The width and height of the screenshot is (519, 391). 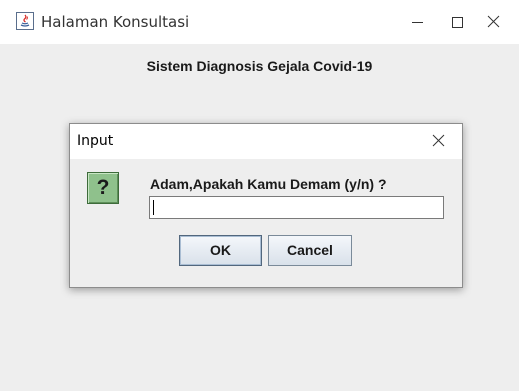 I want to click on text-caret, so click(x=153, y=207).